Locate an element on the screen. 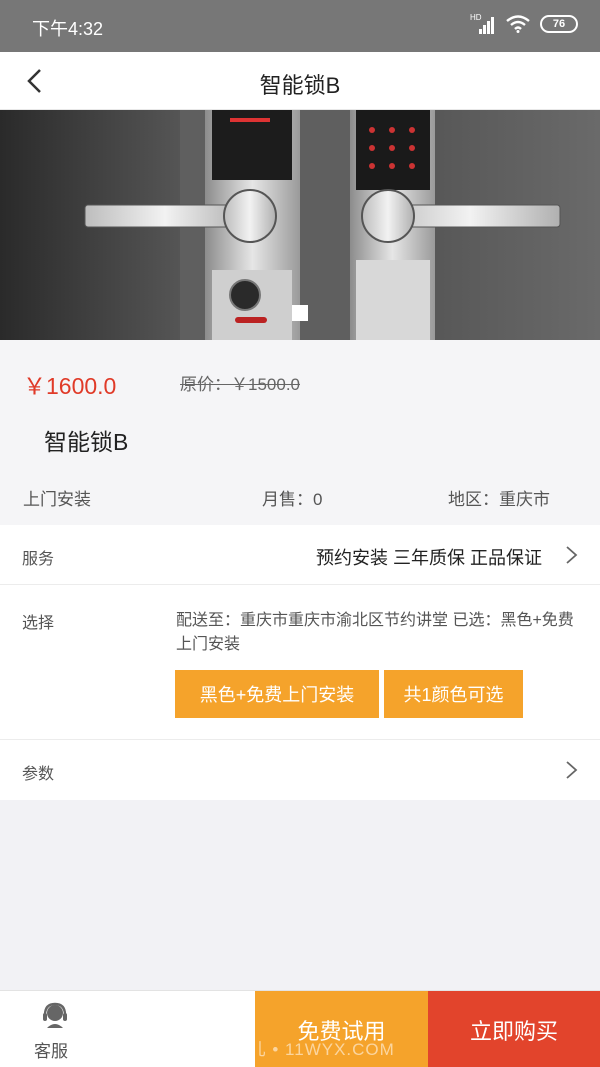 This screenshot has height=1067, width=600. monthly-sales: 月售：0 is located at coordinates (292, 499).